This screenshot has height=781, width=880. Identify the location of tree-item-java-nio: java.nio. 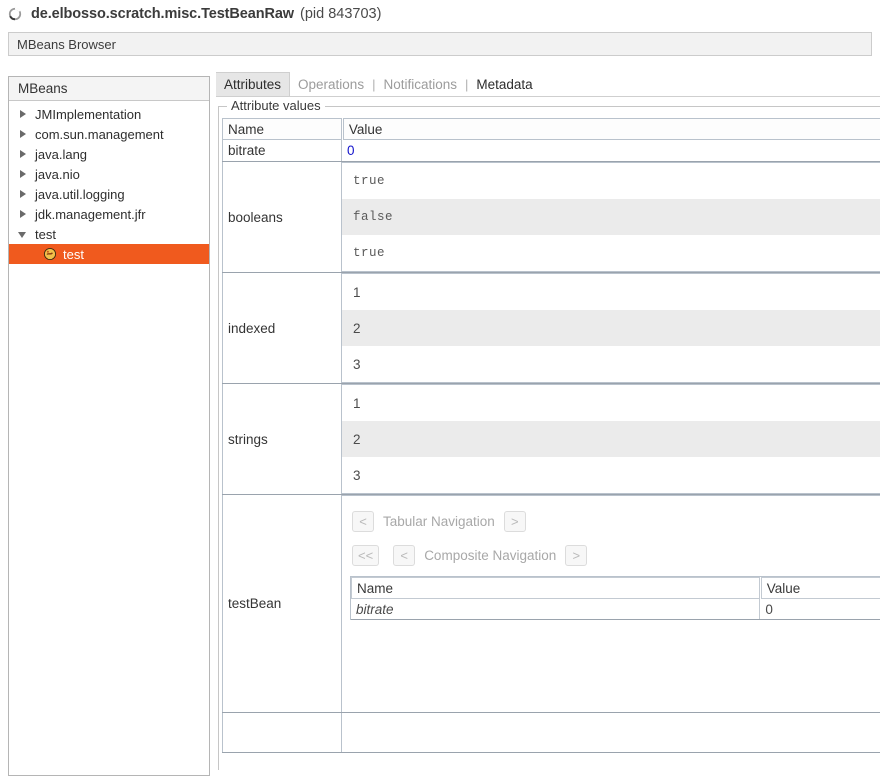
(109, 174).